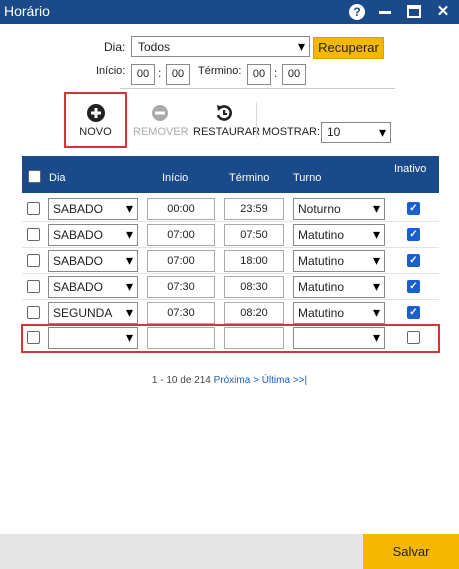 The height and width of the screenshot is (569, 459). Describe the element at coordinates (181, 209) in the screenshot. I see `inicio-cell-input: 00:00` at that location.